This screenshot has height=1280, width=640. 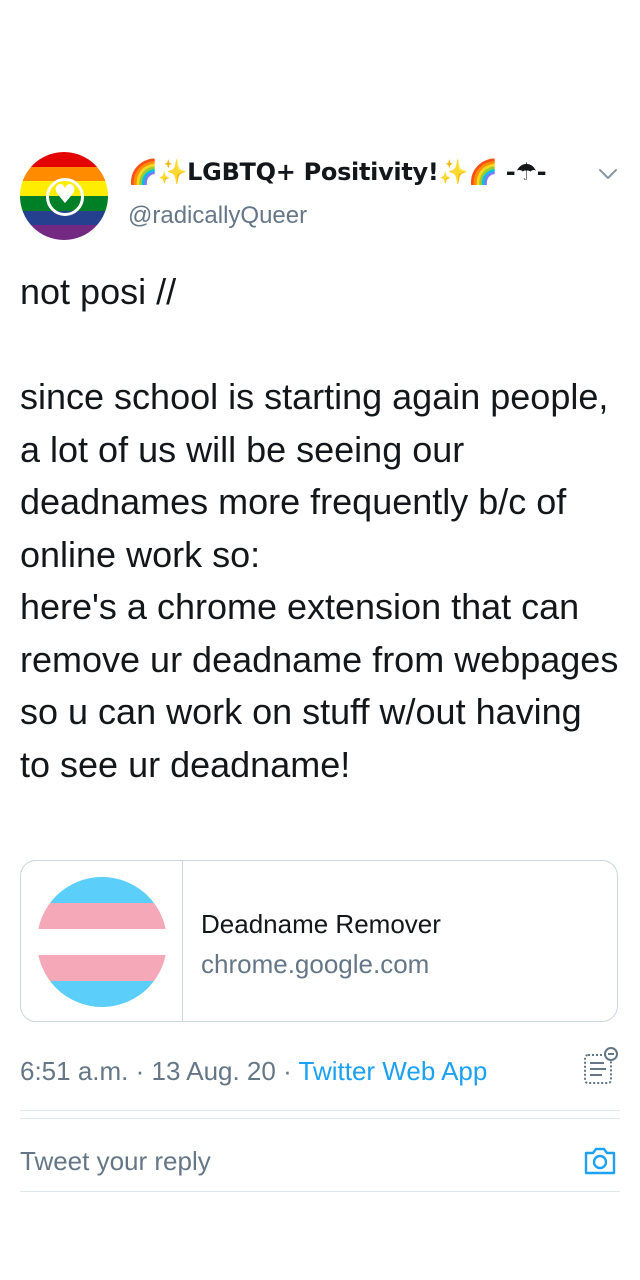 I want to click on chevron-down-icon, so click(x=608, y=174).